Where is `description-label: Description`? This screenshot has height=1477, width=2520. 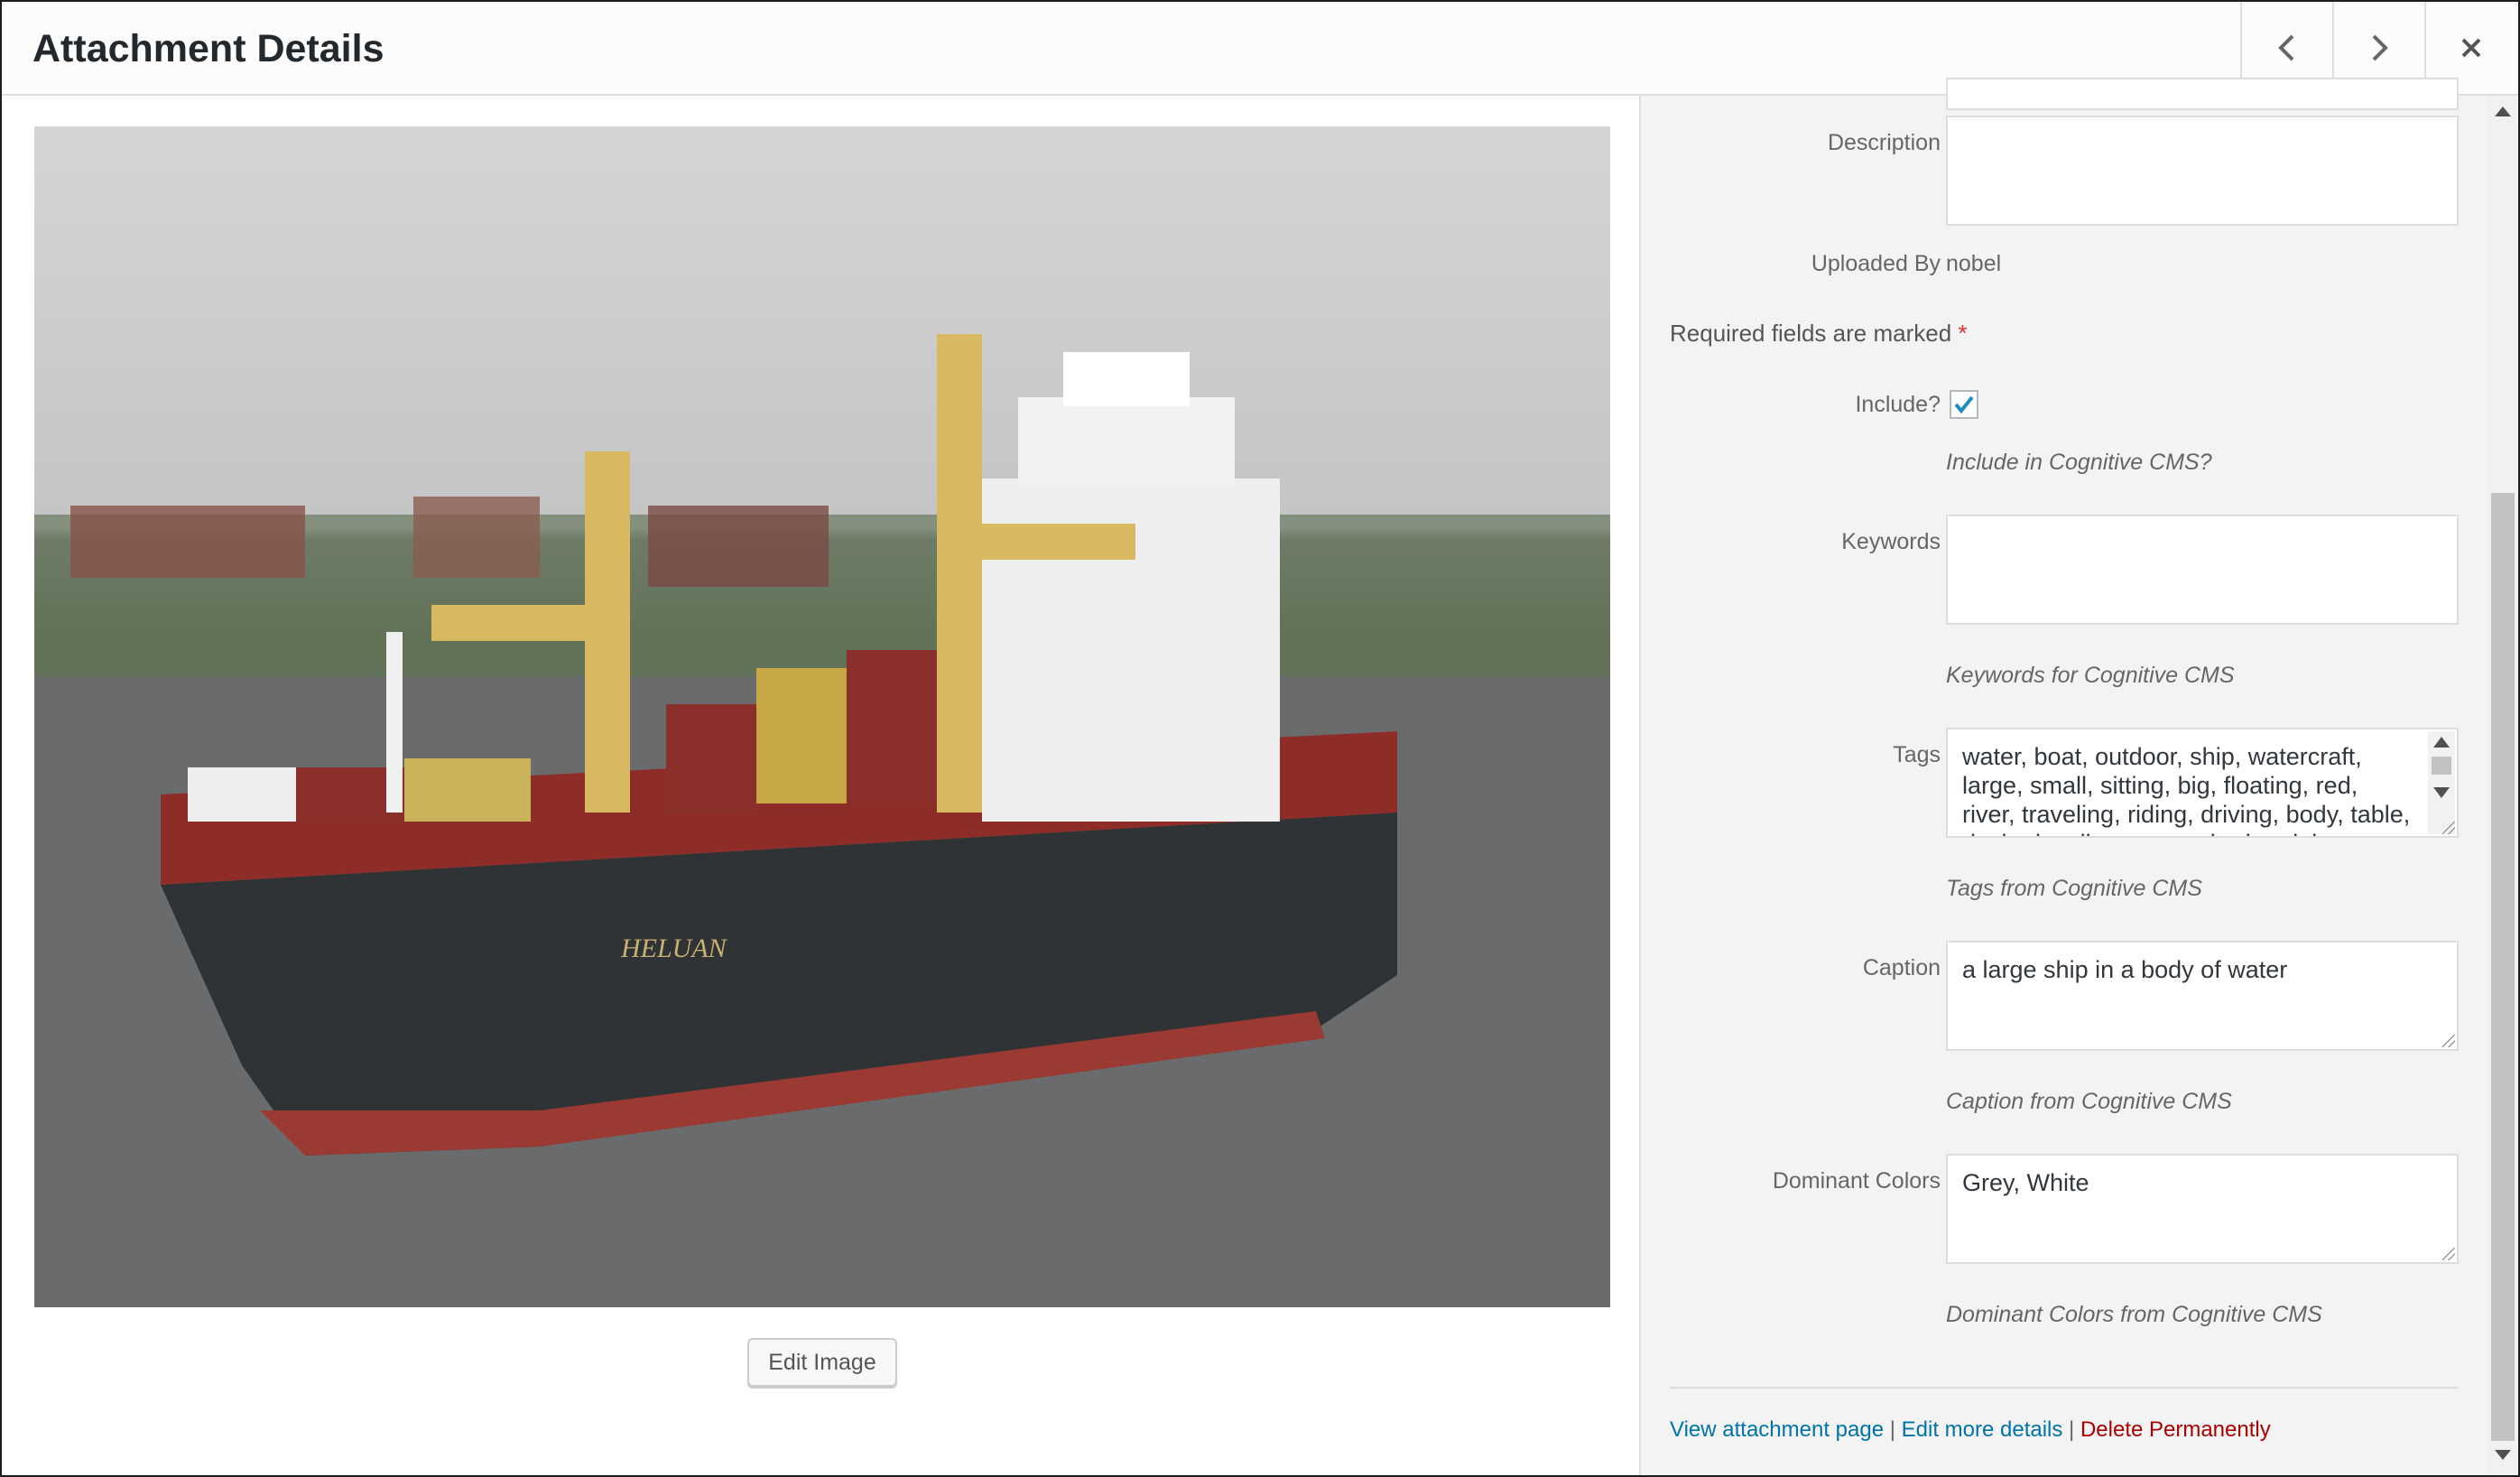
description-label: Description is located at coordinates (1884, 142).